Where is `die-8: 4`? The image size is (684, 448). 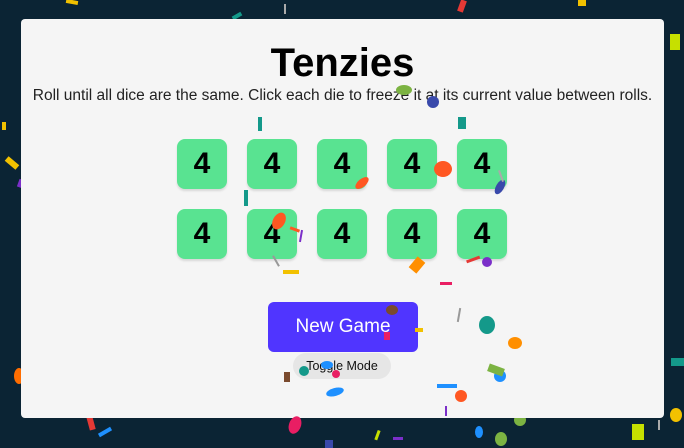
die-8: 4 is located at coordinates (342, 234).